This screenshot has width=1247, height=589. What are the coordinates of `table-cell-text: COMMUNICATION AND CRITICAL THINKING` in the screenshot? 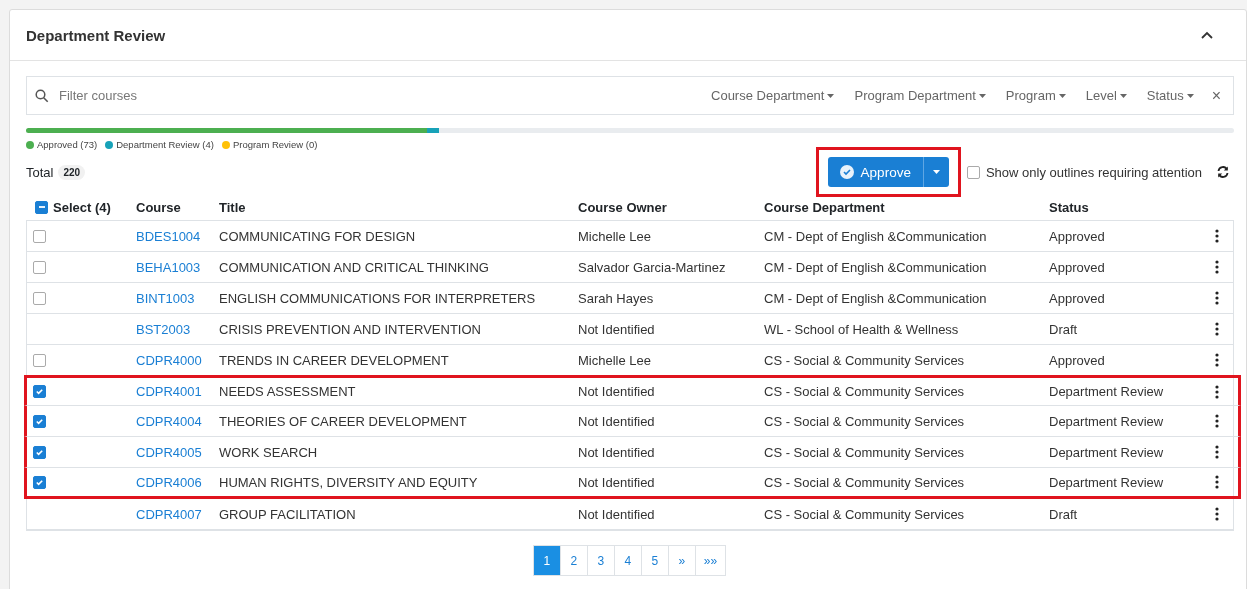 It's located at (354, 267).